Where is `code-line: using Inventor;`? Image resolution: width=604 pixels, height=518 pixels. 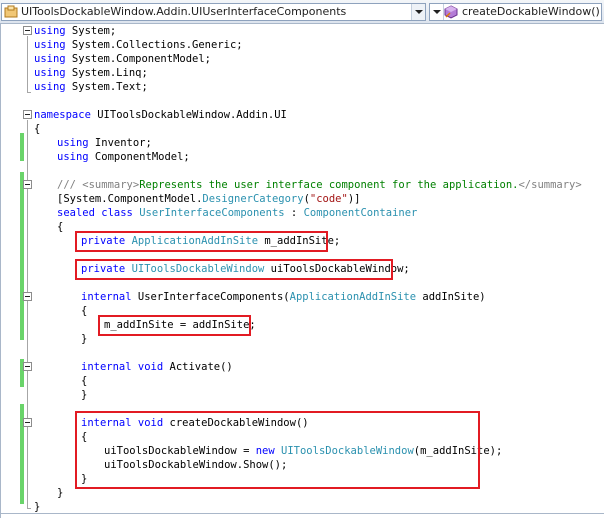 code-line: using Inventor; is located at coordinates (104, 143).